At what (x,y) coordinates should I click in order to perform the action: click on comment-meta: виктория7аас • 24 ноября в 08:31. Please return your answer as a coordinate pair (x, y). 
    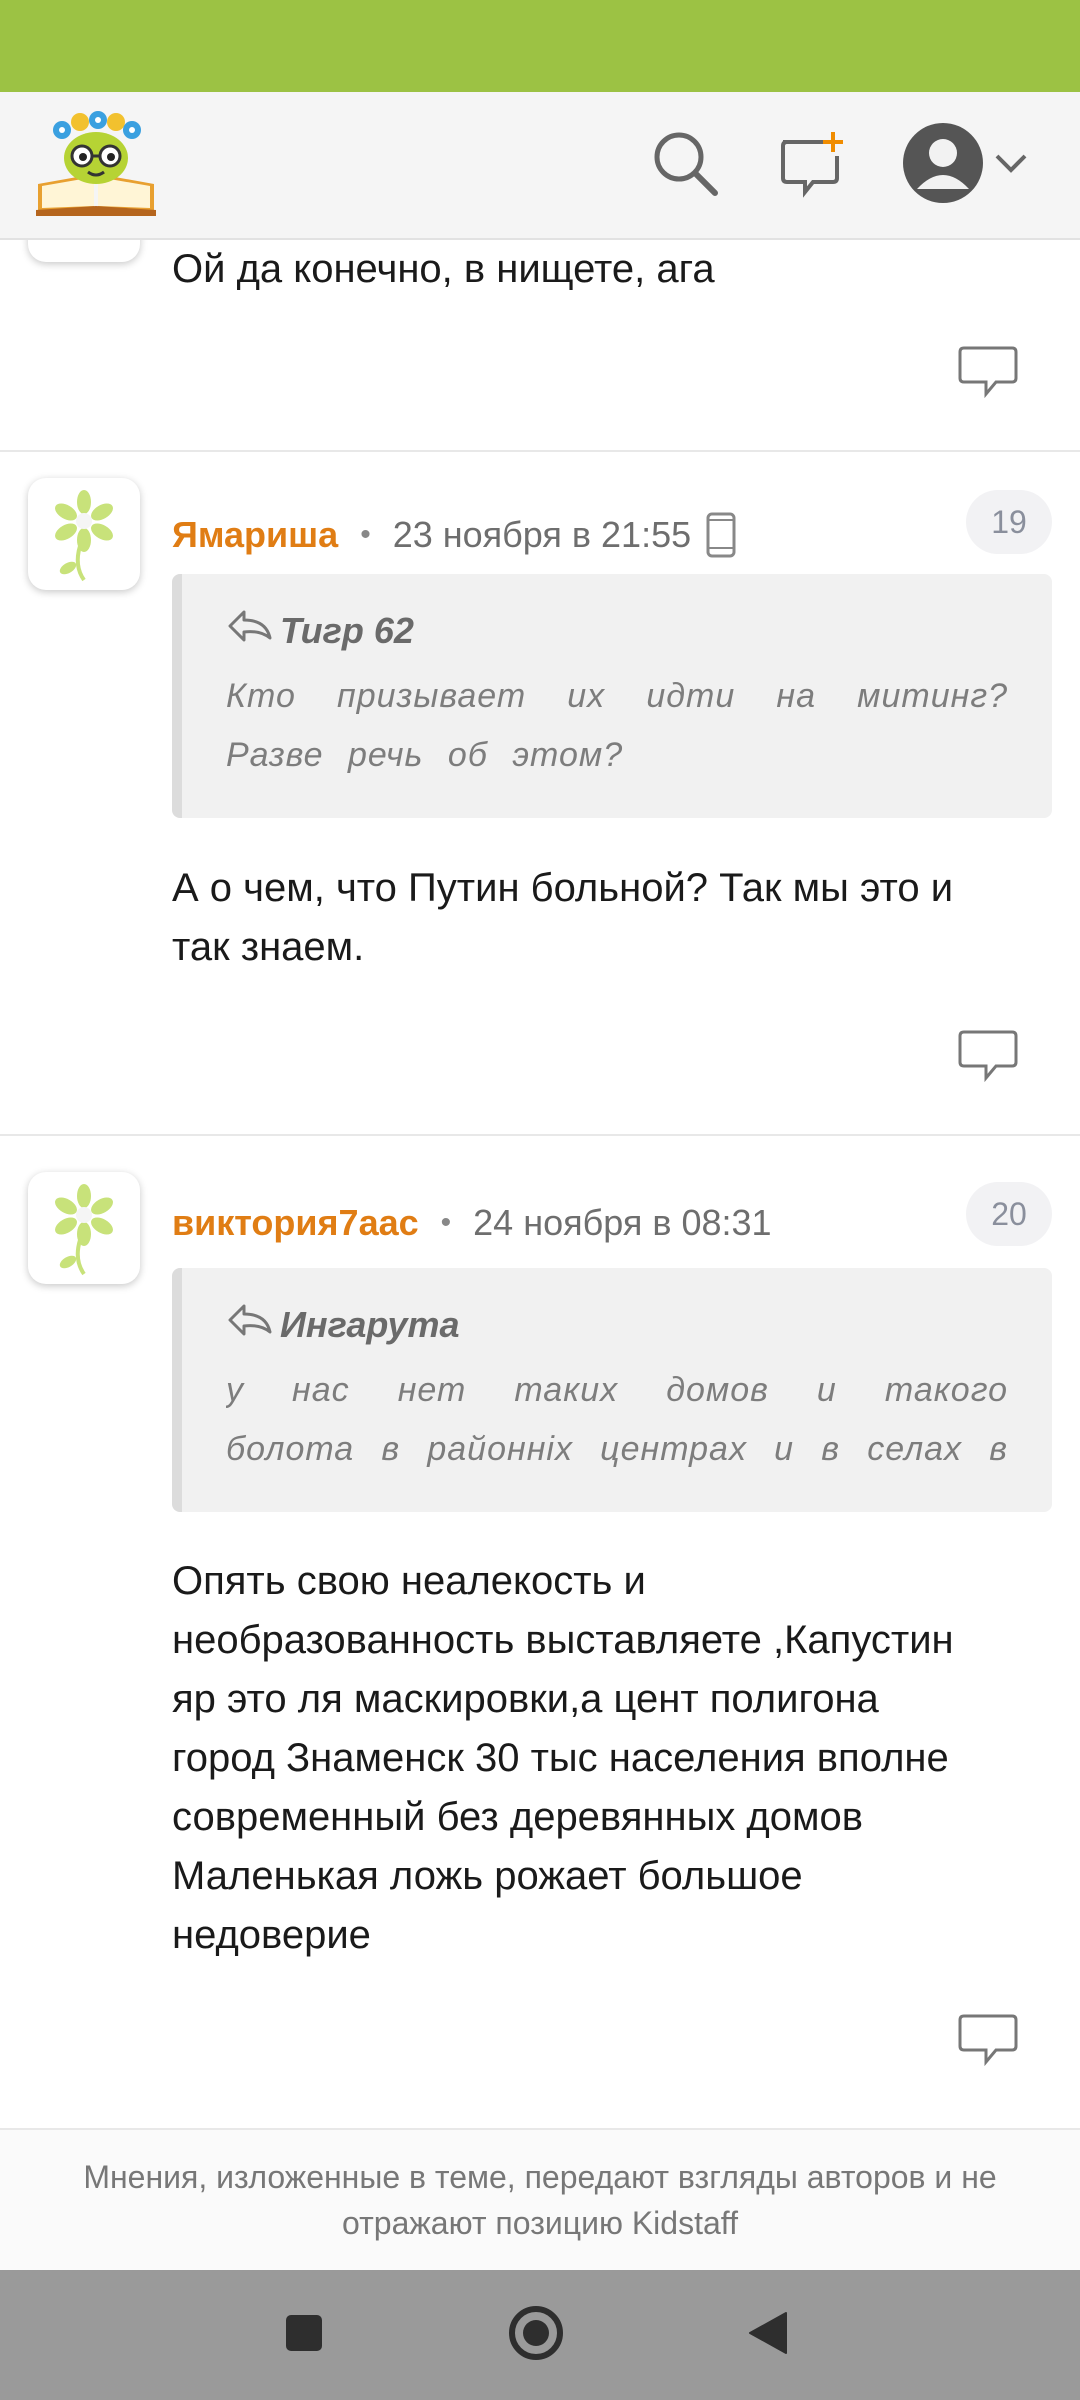
    Looking at the image, I should click on (472, 1223).